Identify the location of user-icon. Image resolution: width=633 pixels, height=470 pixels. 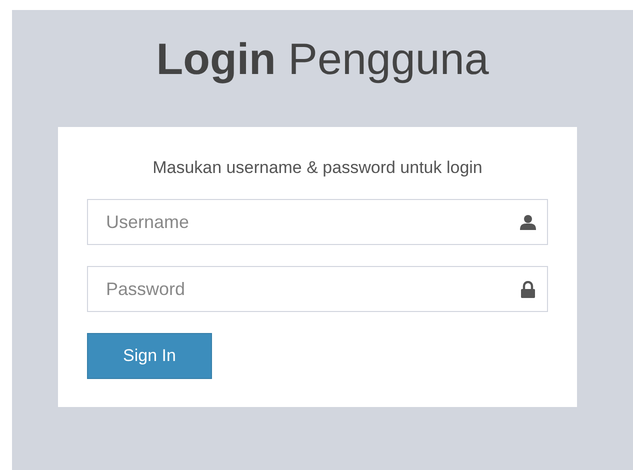
(528, 222).